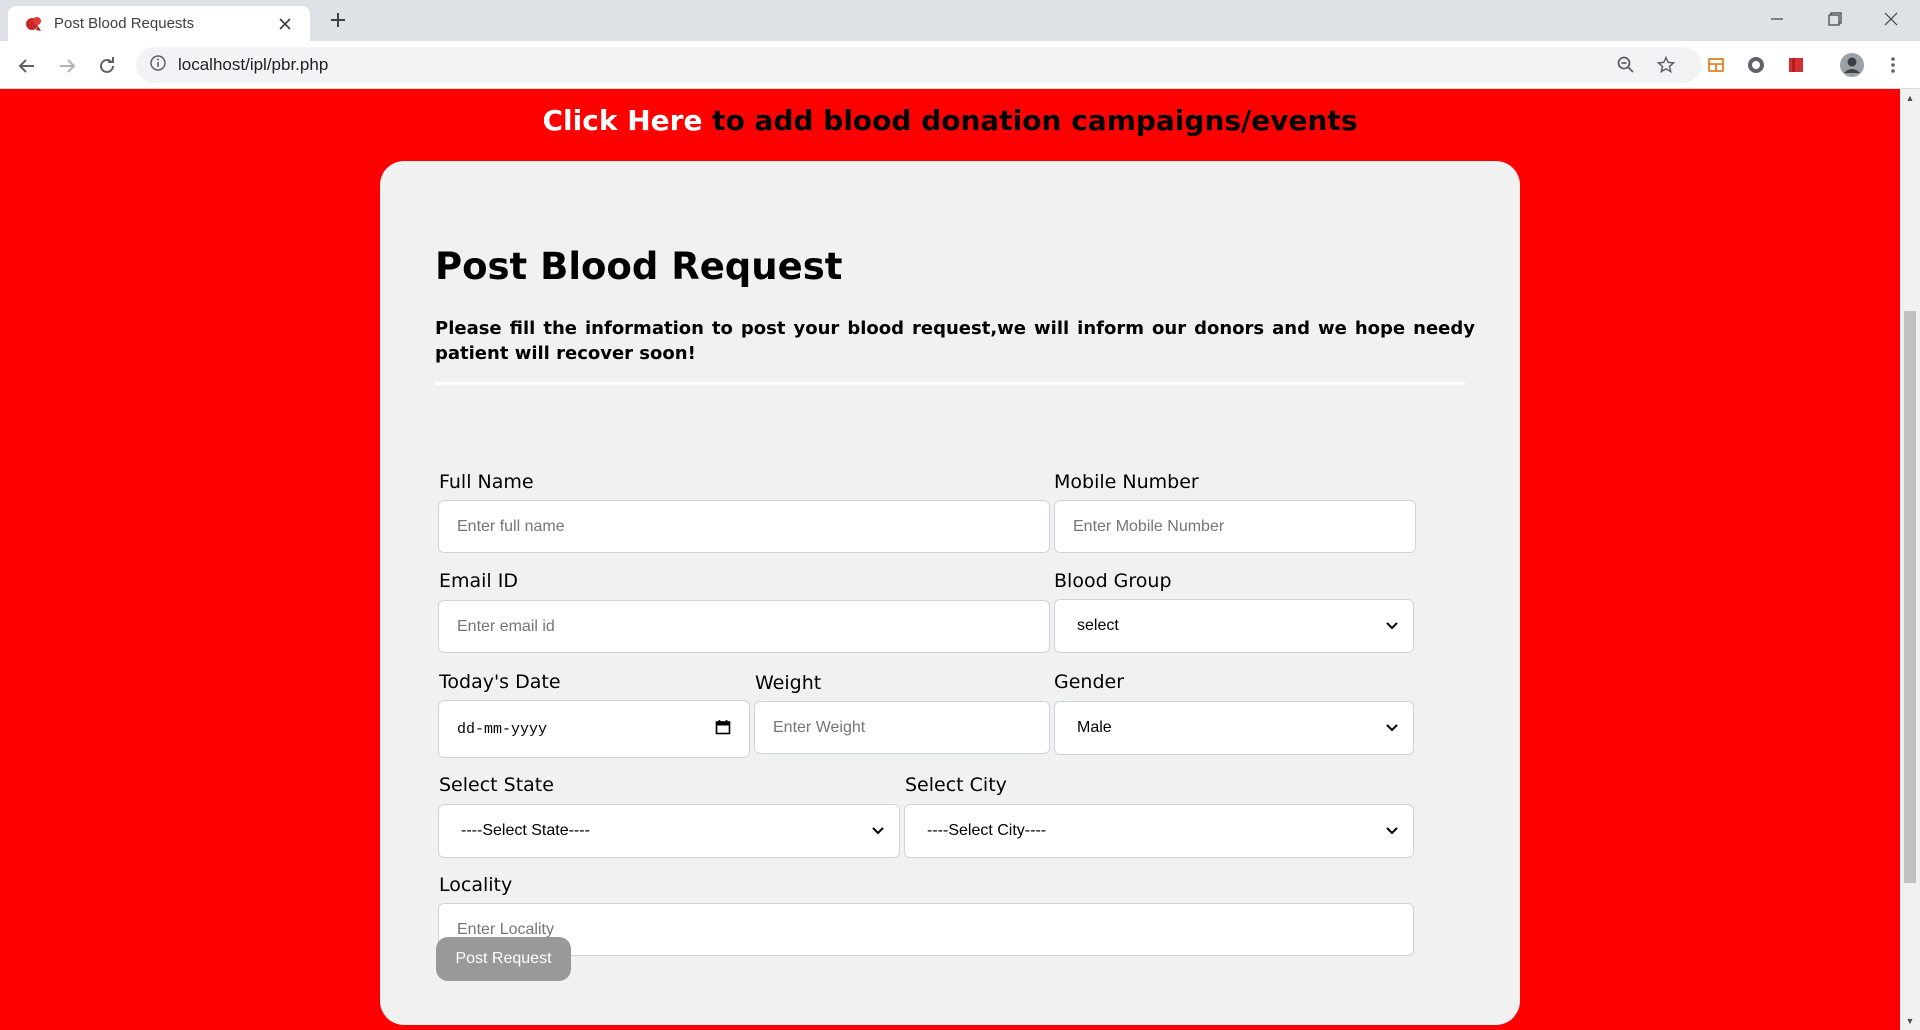 The width and height of the screenshot is (1920, 1030). Describe the element at coordinates (496, 785) in the screenshot. I see `state-label: Select State` at that location.